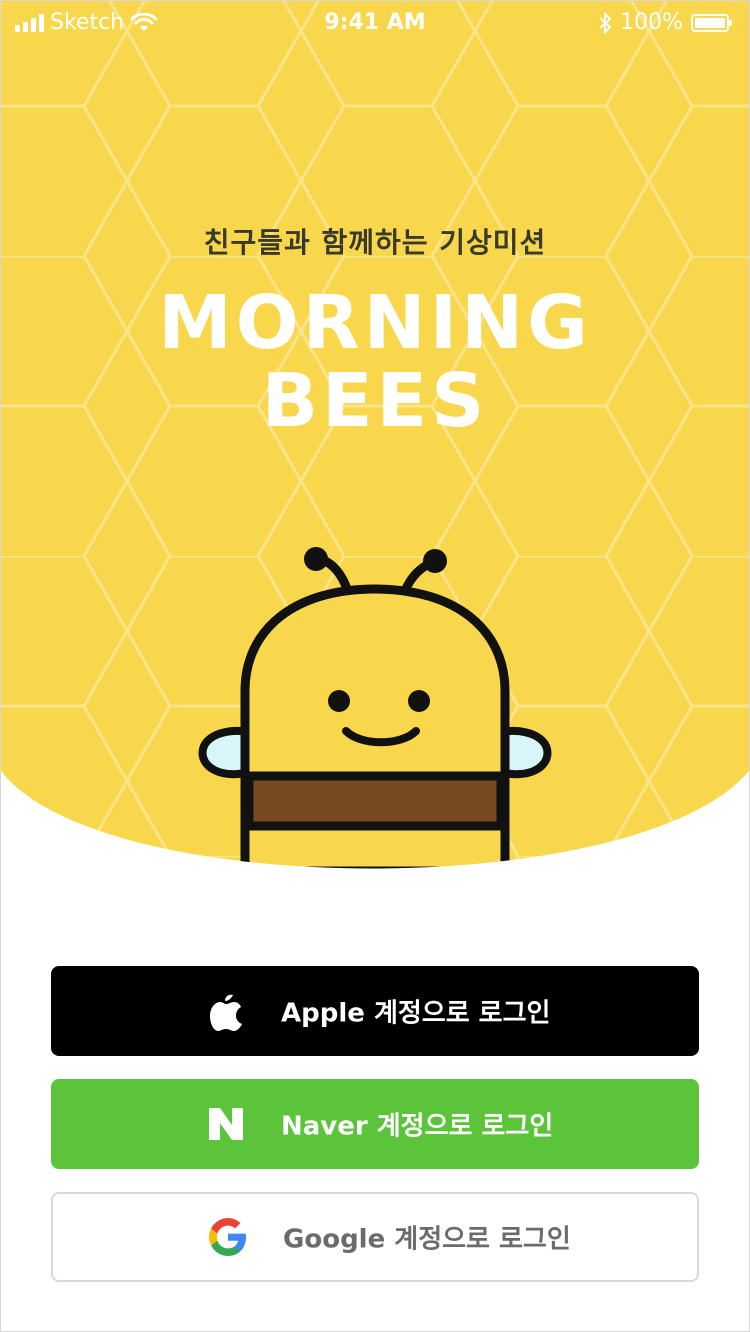 The width and height of the screenshot is (750, 1332). I want to click on naver-login-button: Naver 계정으로 로그인, so click(375, 1124).